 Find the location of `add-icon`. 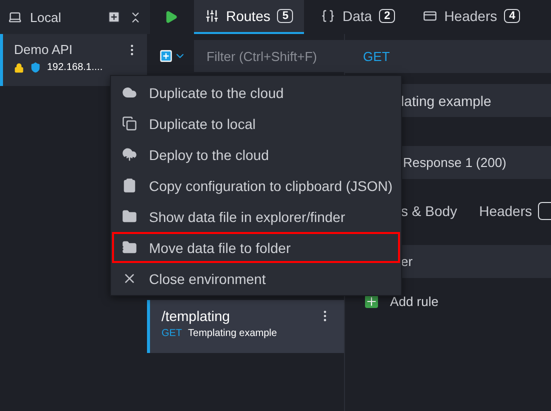

add-icon is located at coordinates (114, 17).